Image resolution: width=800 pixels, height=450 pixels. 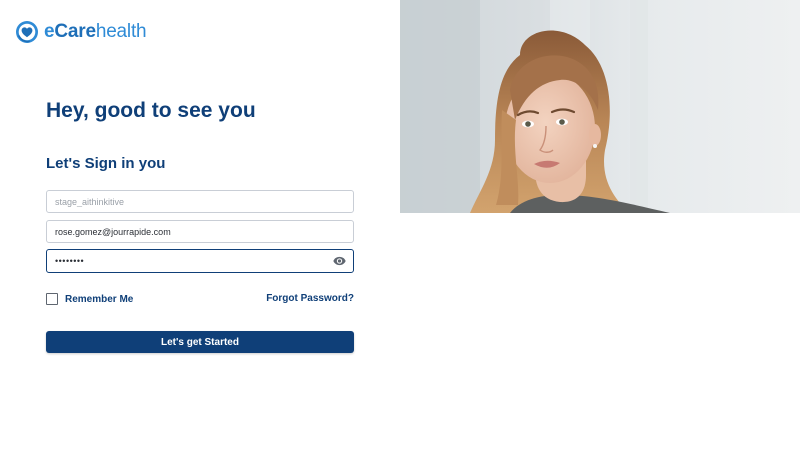 I want to click on brand-logo: eCarehealth, so click(x=81, y=32).